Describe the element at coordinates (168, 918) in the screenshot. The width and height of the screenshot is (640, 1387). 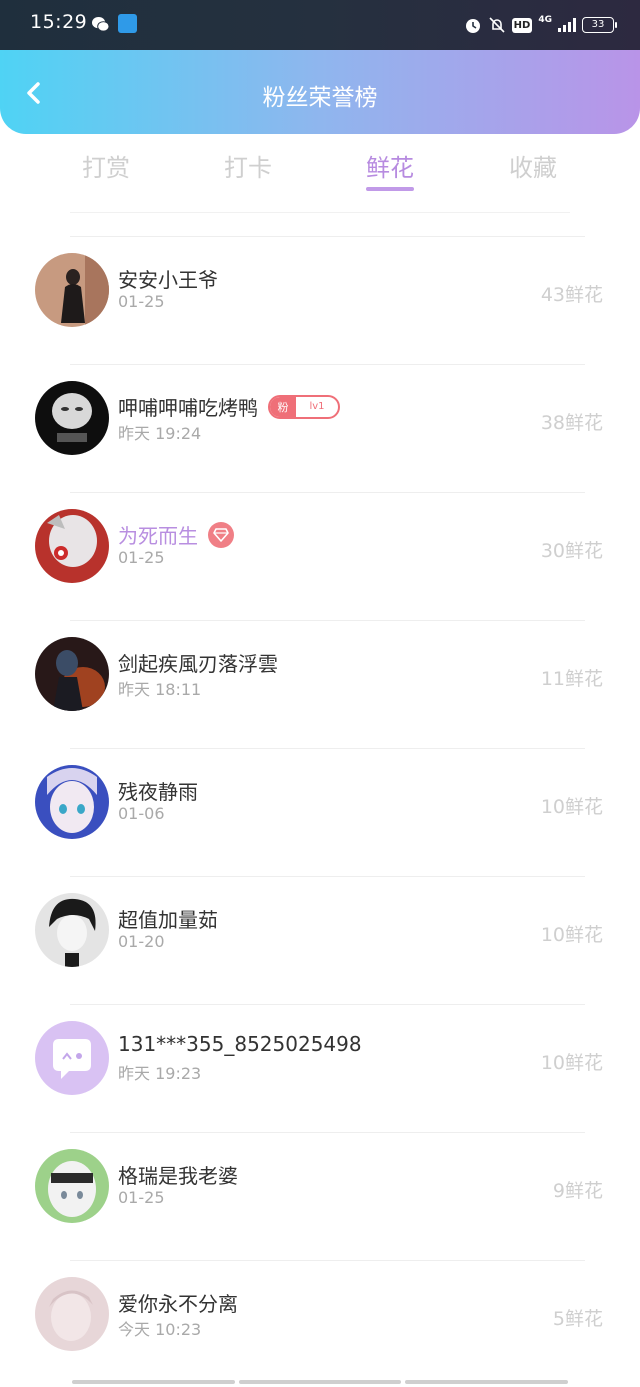
I see `user-name: 超值加量茹` at that location.